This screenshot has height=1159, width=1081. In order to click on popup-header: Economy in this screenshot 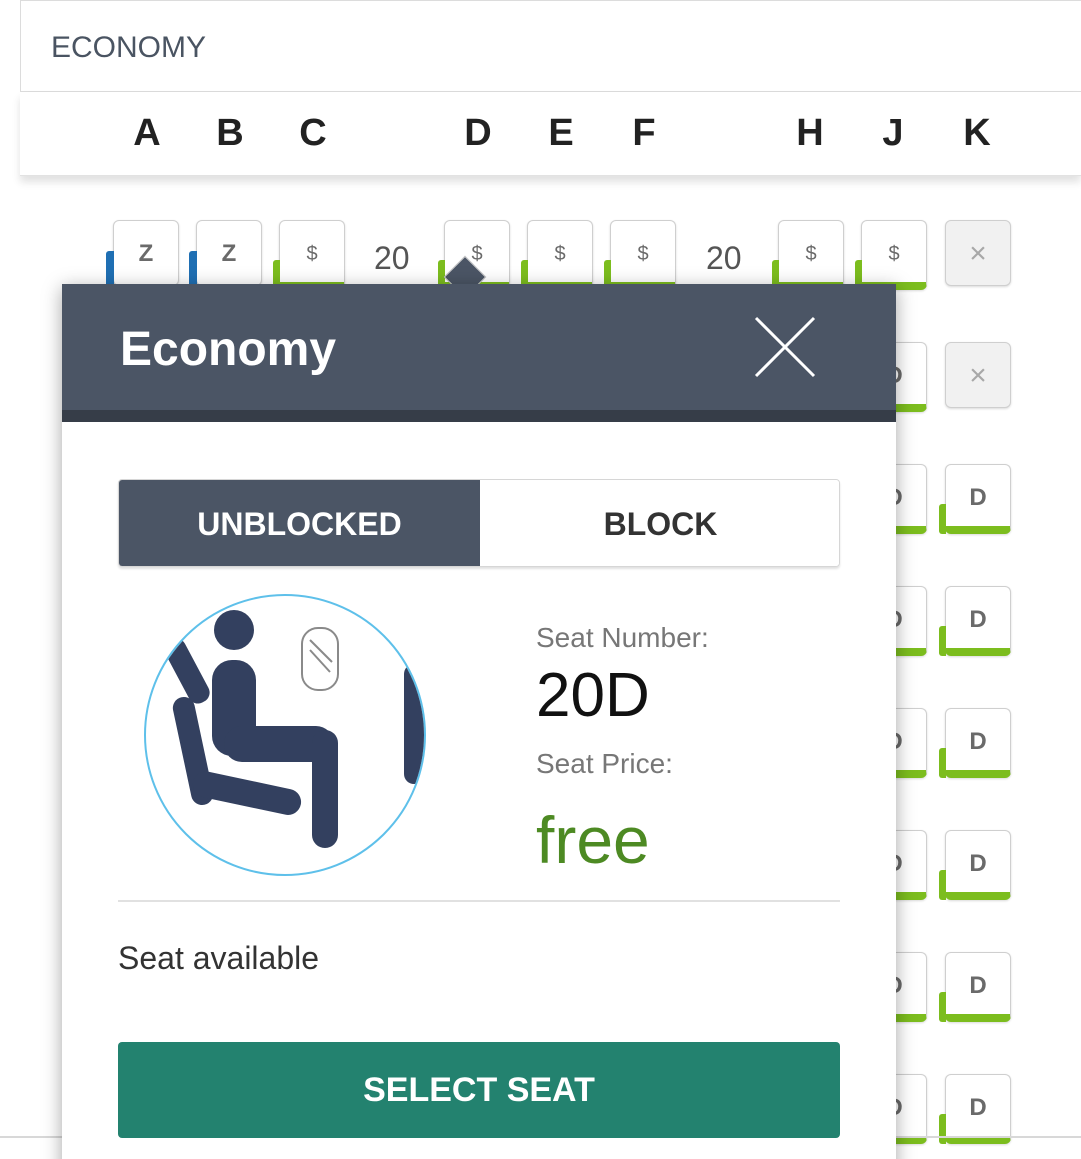, I will do `click(479, 353)`.